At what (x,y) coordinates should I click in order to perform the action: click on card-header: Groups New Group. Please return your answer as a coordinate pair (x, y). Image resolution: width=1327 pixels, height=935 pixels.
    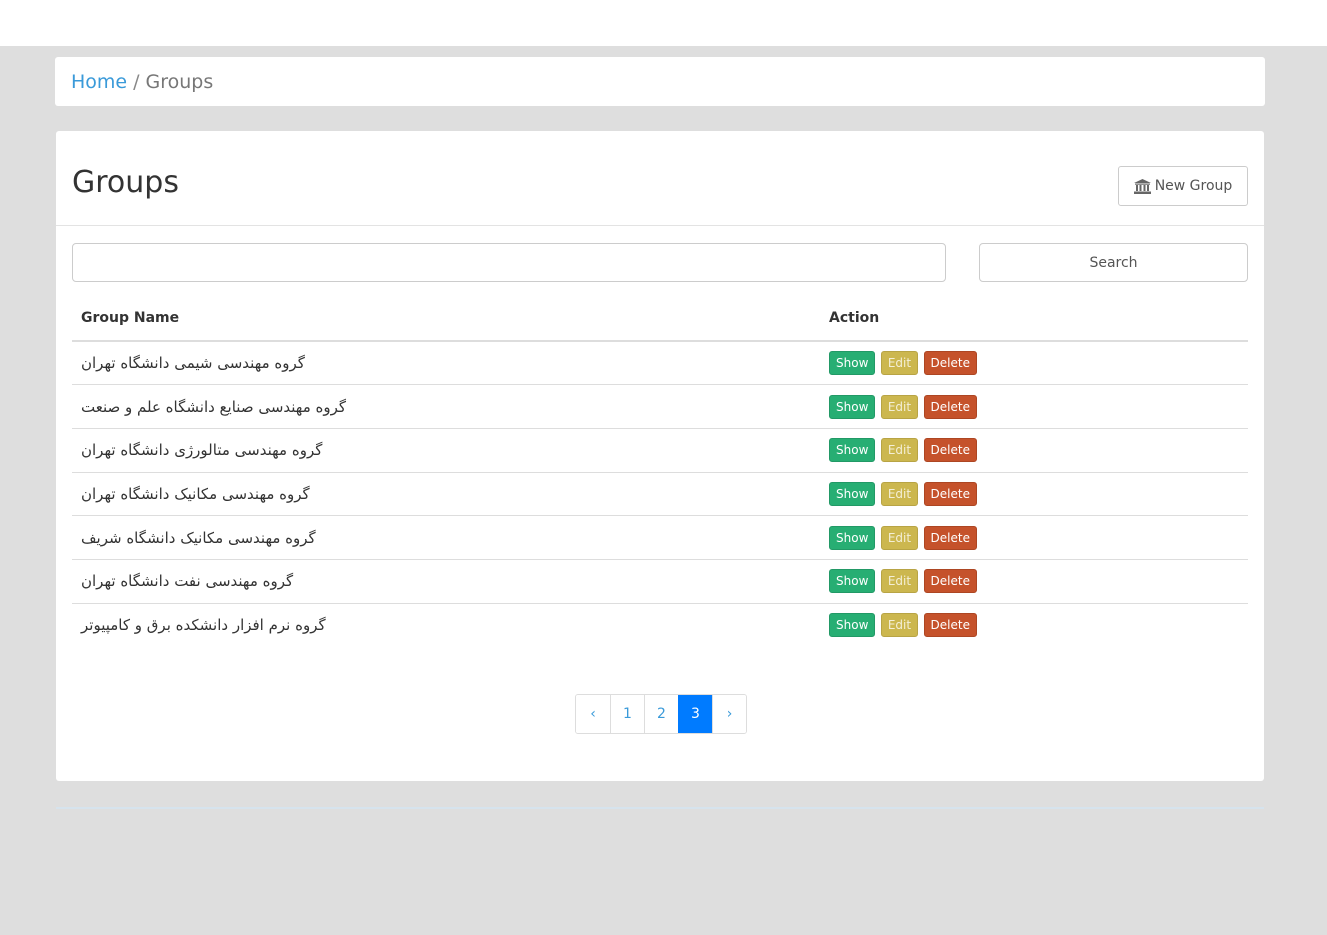
    Looking at the image, I should click on (660, 178).